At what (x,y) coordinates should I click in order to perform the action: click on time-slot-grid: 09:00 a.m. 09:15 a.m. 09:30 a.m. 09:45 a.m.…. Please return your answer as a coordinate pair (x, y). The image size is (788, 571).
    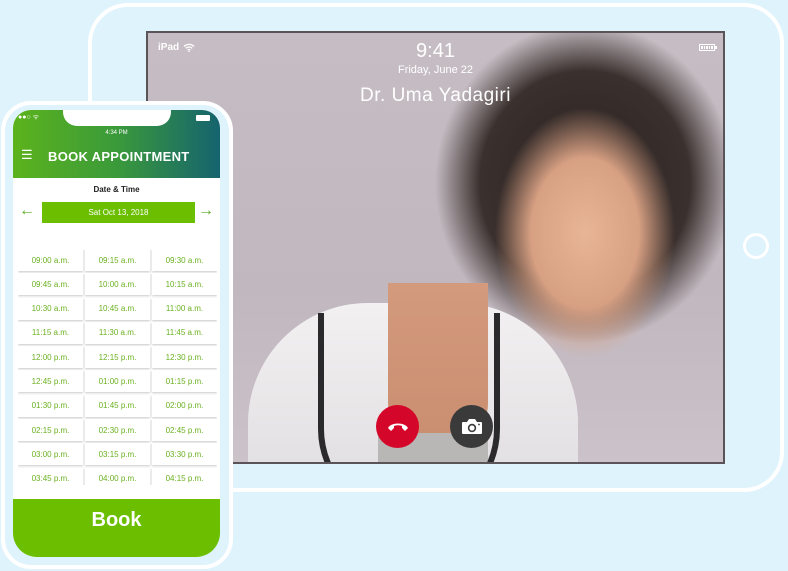
    Looking at the image, I should click on (117, 367).